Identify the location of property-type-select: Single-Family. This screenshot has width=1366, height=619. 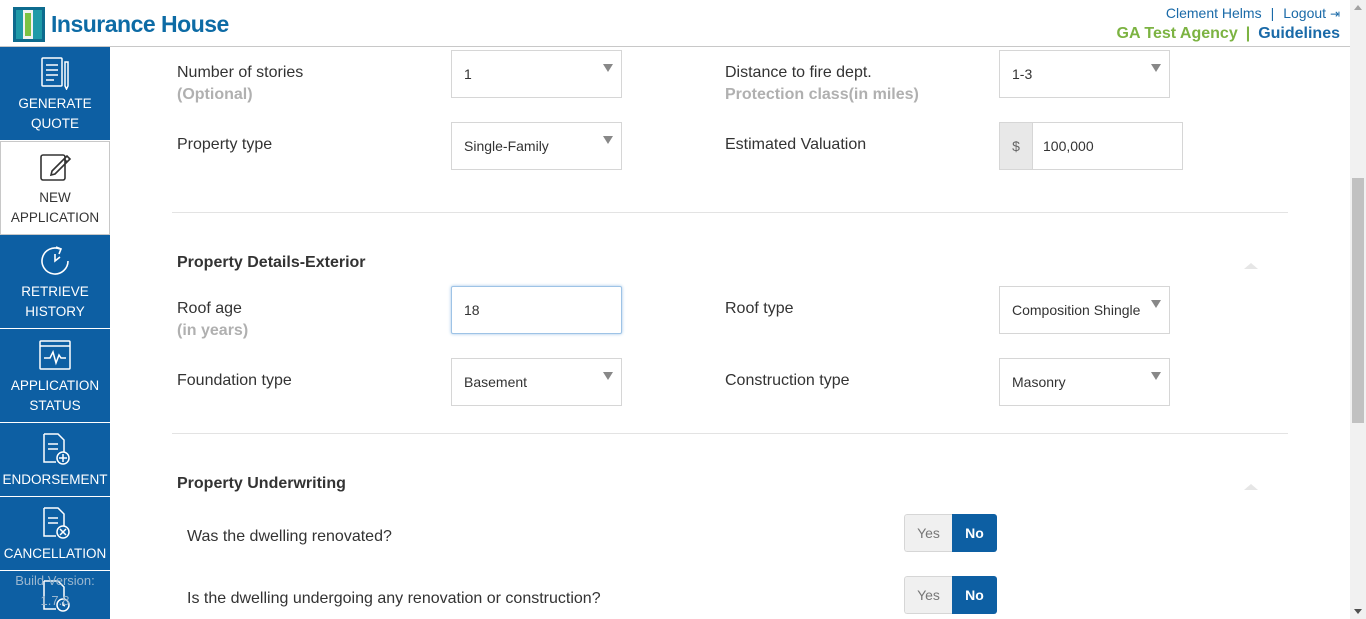
(536, 146).